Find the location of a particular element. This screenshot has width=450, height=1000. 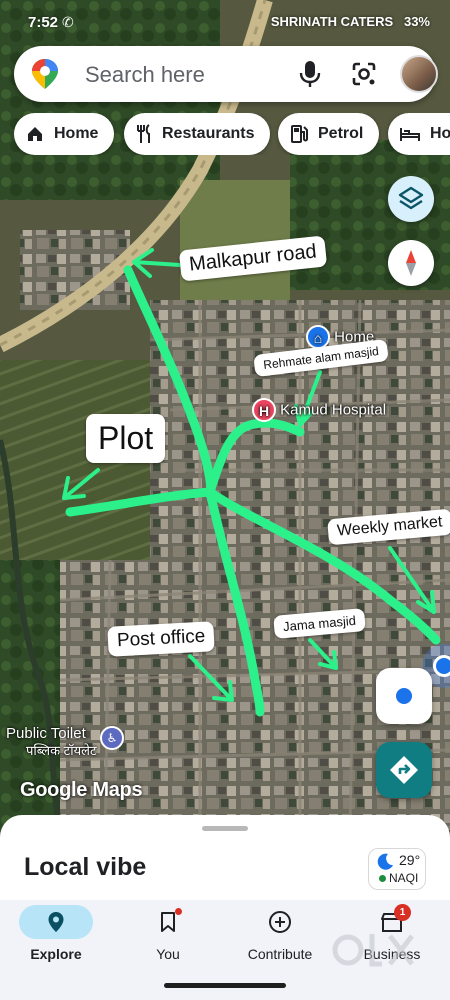

directions-icon is located at coordinates (404, 770).